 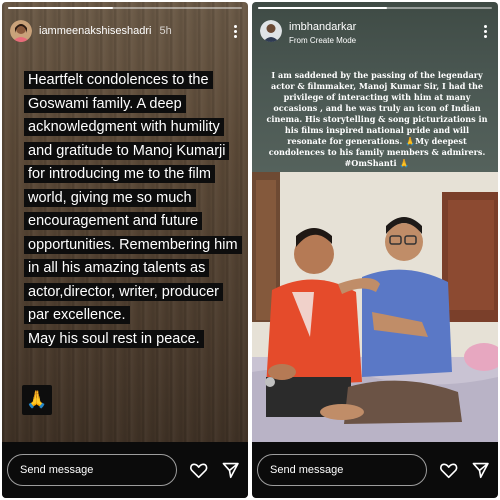 What do you see at coordinates (134, 152) in the screenshot?
I see `text-line: and gratitude to Manoj Kumarji` at bounding box center [134, 152].